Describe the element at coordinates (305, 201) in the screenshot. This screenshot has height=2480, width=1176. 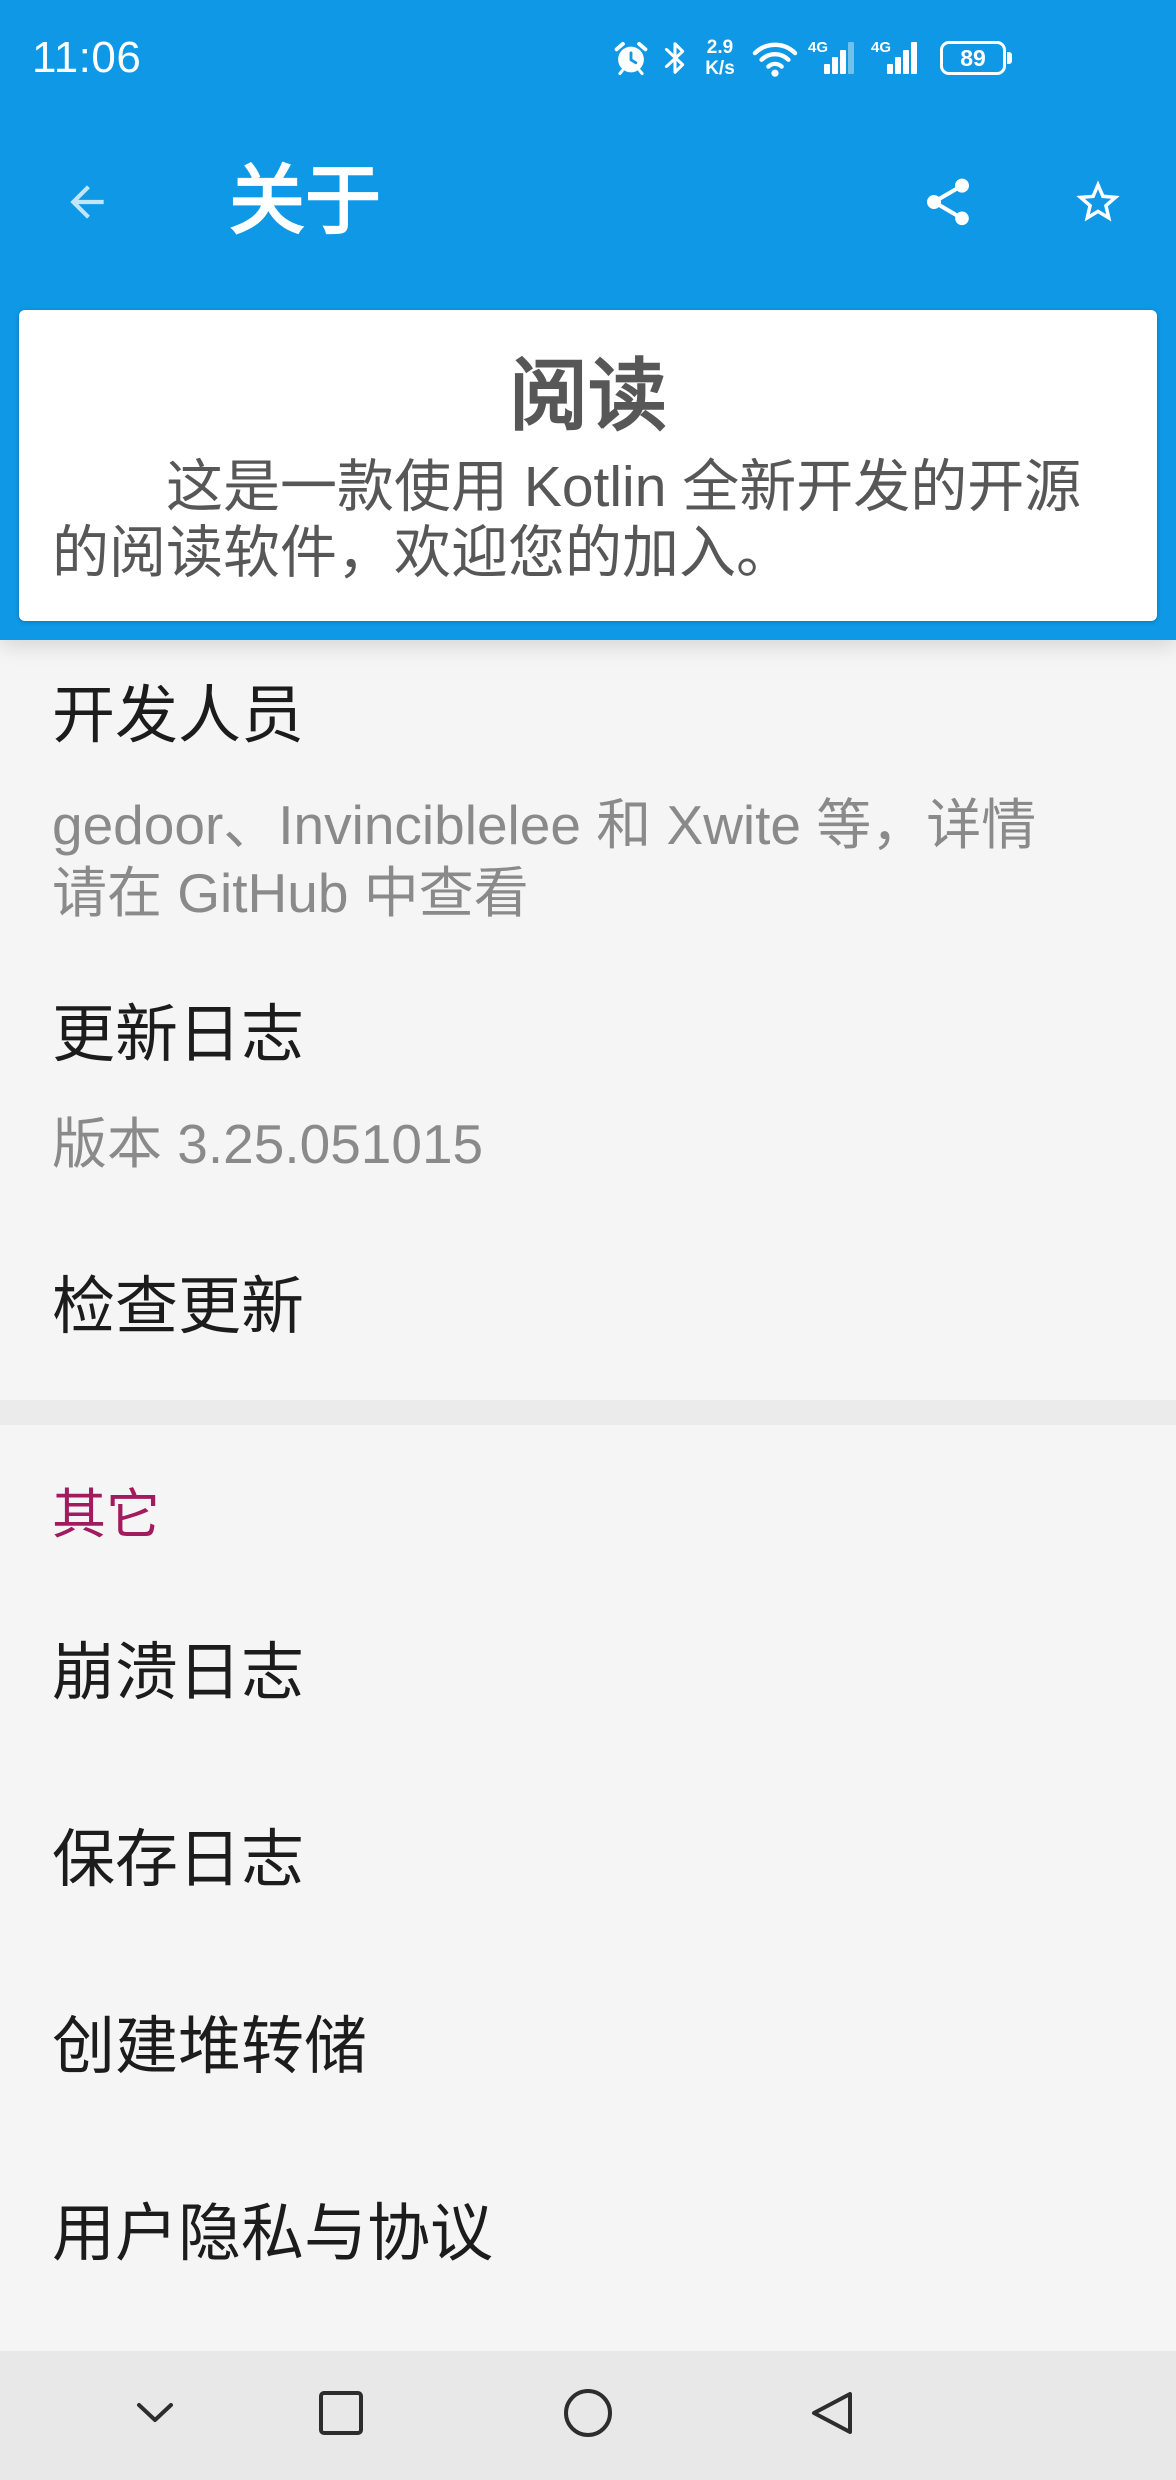
I see `page-title: 关于` at that location.